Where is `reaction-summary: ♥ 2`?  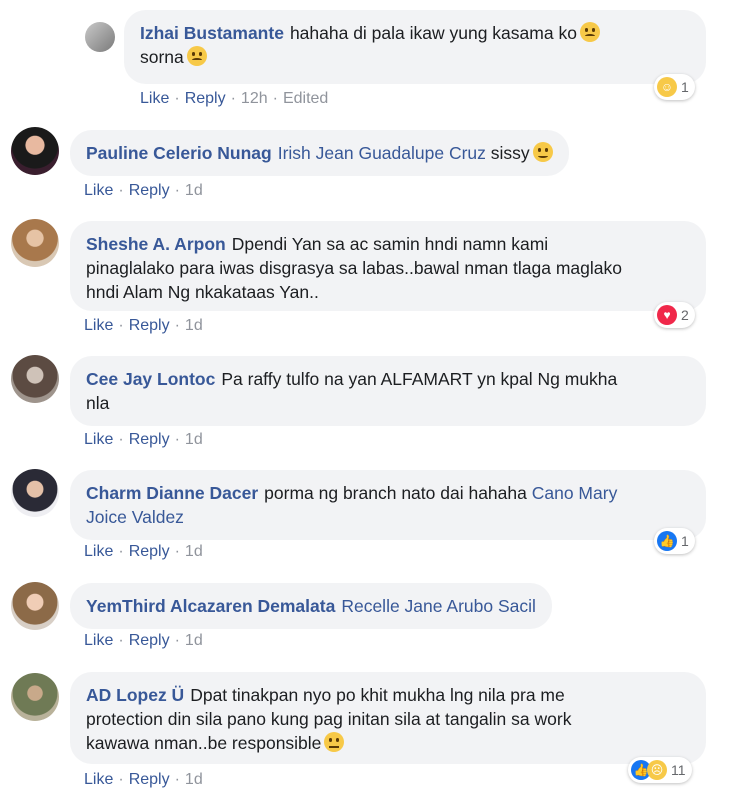 reaction-summary: ♥ 2 is located at coordinates (674, 315).